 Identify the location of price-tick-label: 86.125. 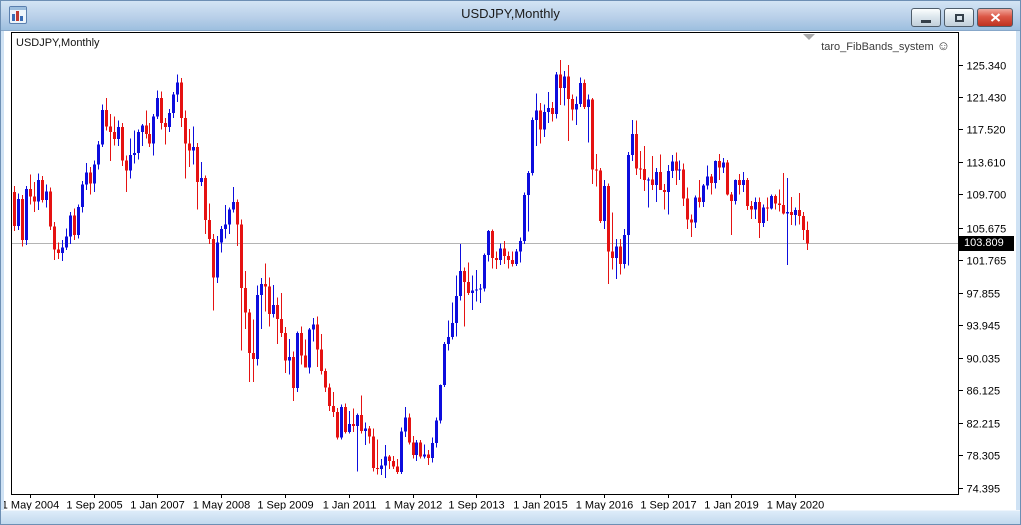
(984, 392).